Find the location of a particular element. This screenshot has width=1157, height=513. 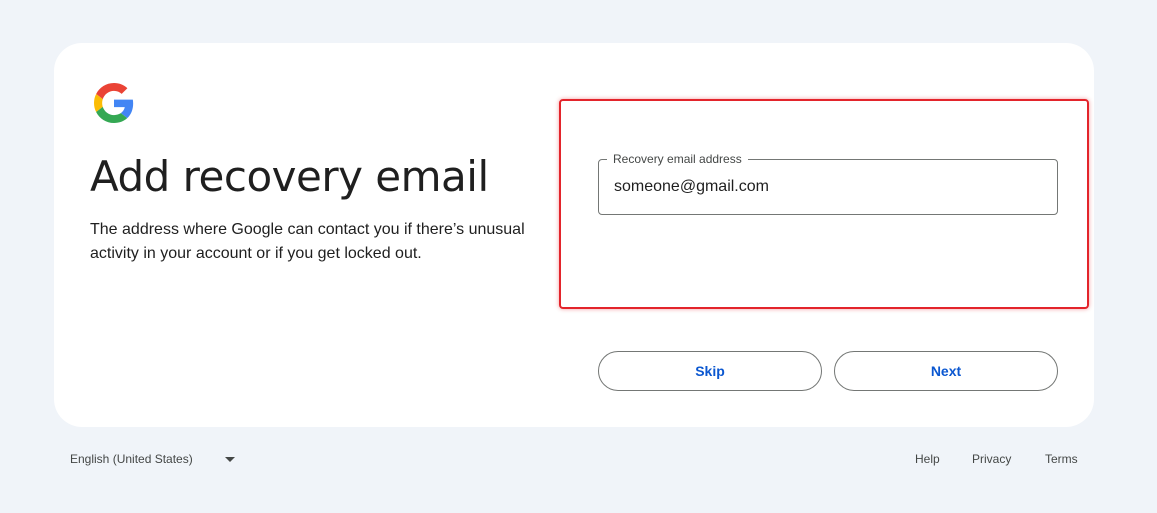

google-logo-icon is located at coordinates (114, 103).